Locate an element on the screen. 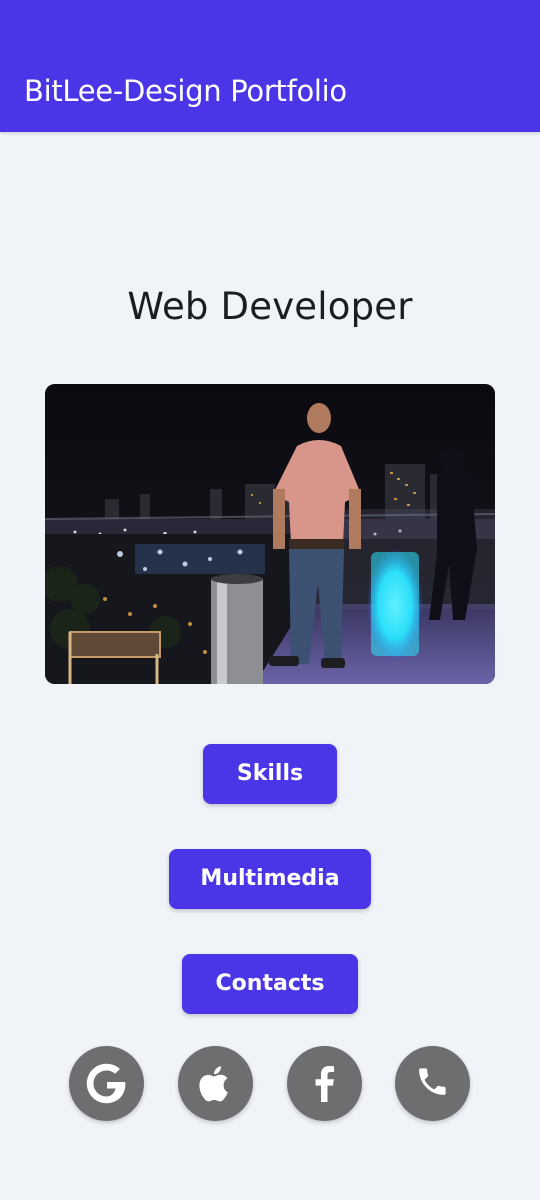  google-icon is located at coordinates (106, 1083).